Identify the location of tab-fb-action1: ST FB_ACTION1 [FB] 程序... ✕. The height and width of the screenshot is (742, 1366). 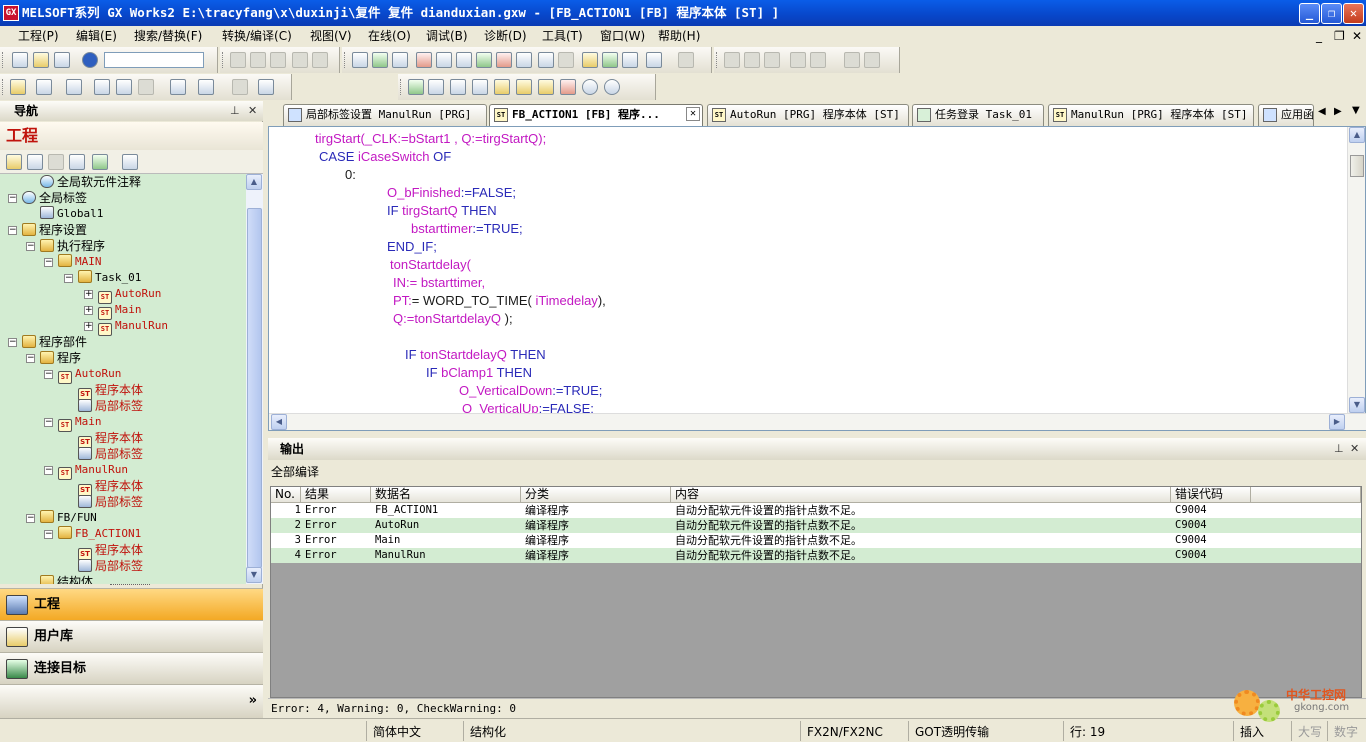
(596, 115).